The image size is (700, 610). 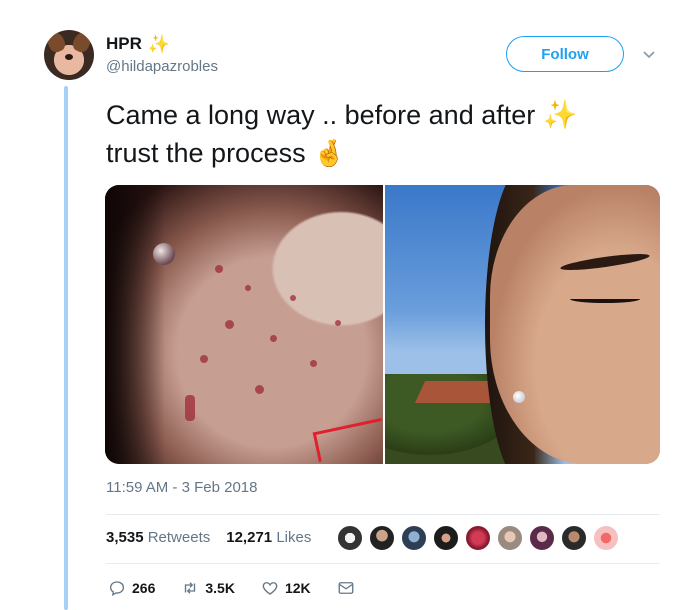 I want to click on avatar-ear-left, so click(x=56, y=42).